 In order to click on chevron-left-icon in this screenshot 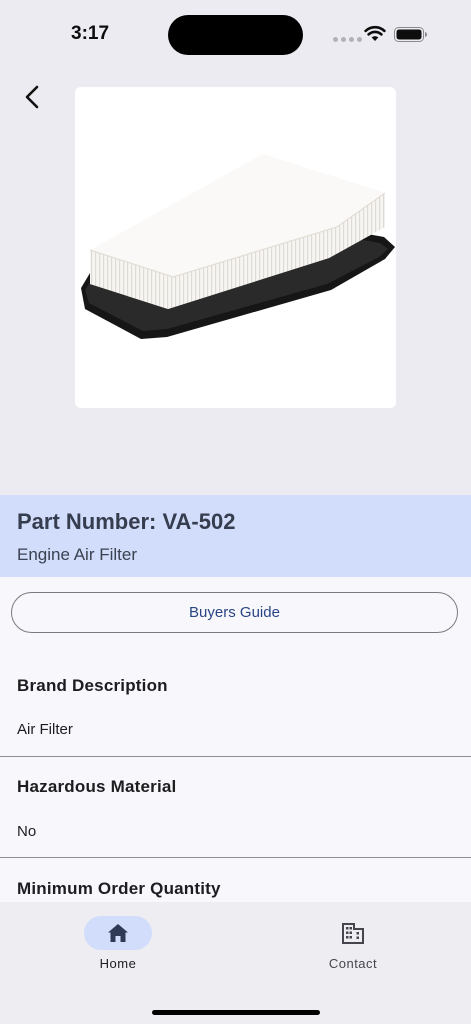, I will do `click(32, 97)`.